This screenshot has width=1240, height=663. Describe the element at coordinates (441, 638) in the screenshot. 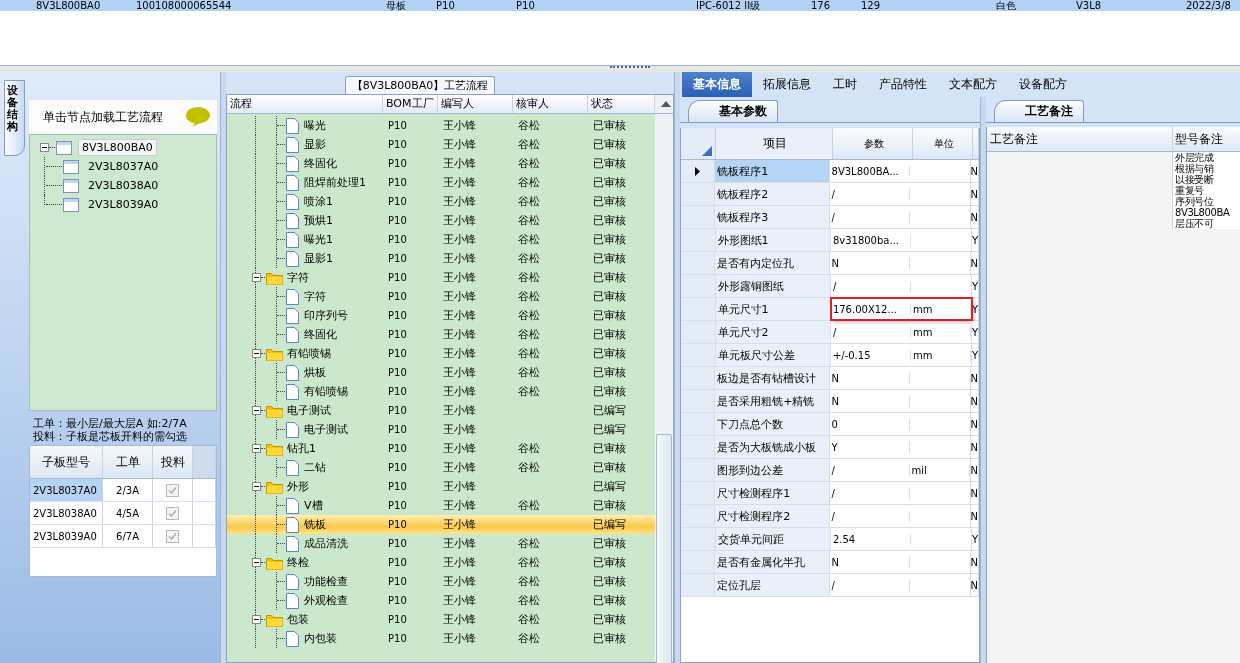

I see `tree-row: 内包装 P10 王小锋 谷松 已审核` at that location.